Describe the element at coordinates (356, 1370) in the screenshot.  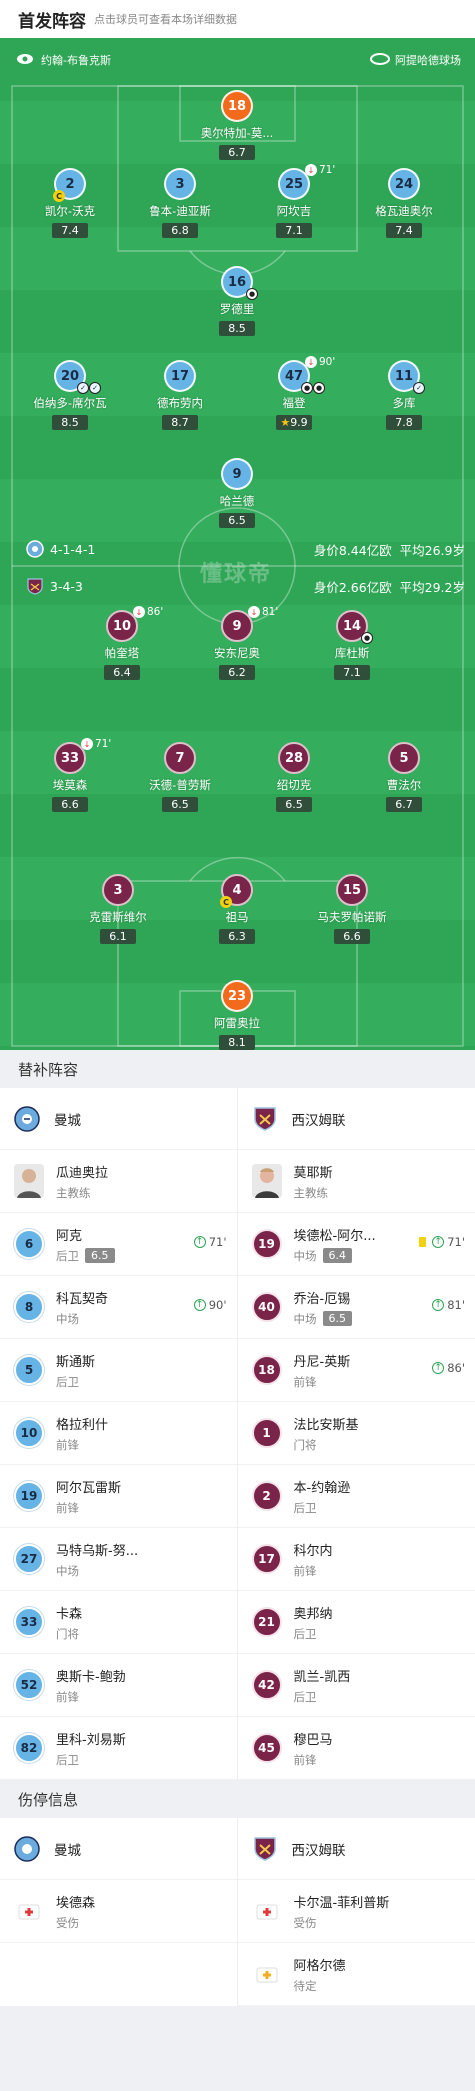
I see `sub-player-row: 18 丹尼-英斯 前锋↑86'` at that location.